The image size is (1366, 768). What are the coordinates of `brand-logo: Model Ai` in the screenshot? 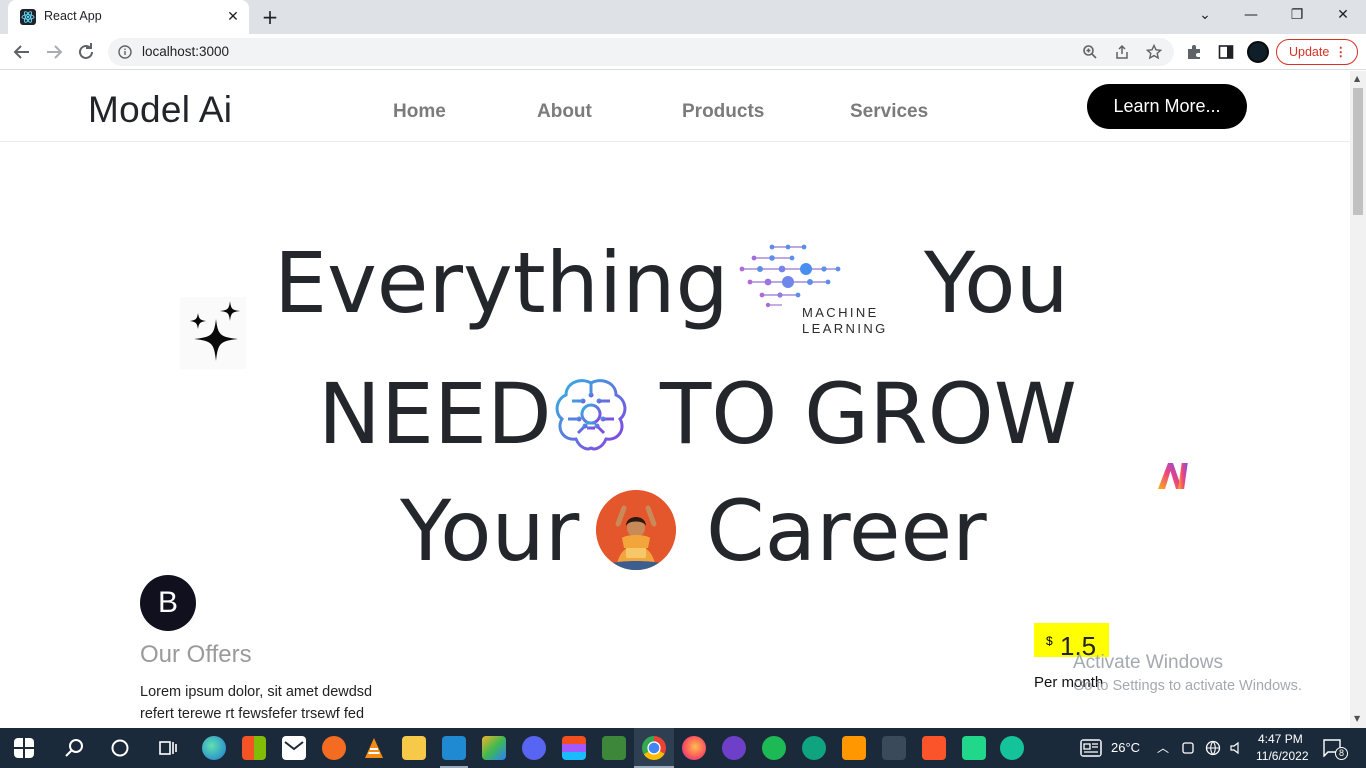 It's located at (160, 110).